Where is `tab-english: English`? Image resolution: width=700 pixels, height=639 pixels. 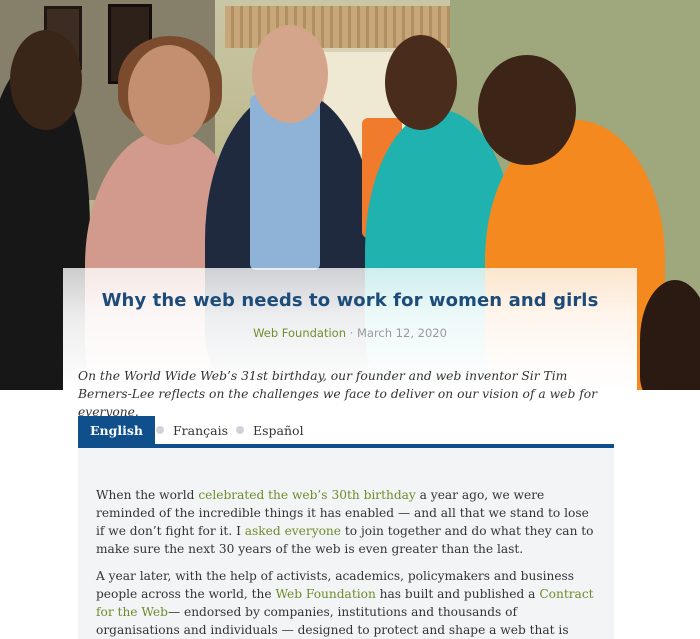
tab-english: English is located at coordinates (116, 430).